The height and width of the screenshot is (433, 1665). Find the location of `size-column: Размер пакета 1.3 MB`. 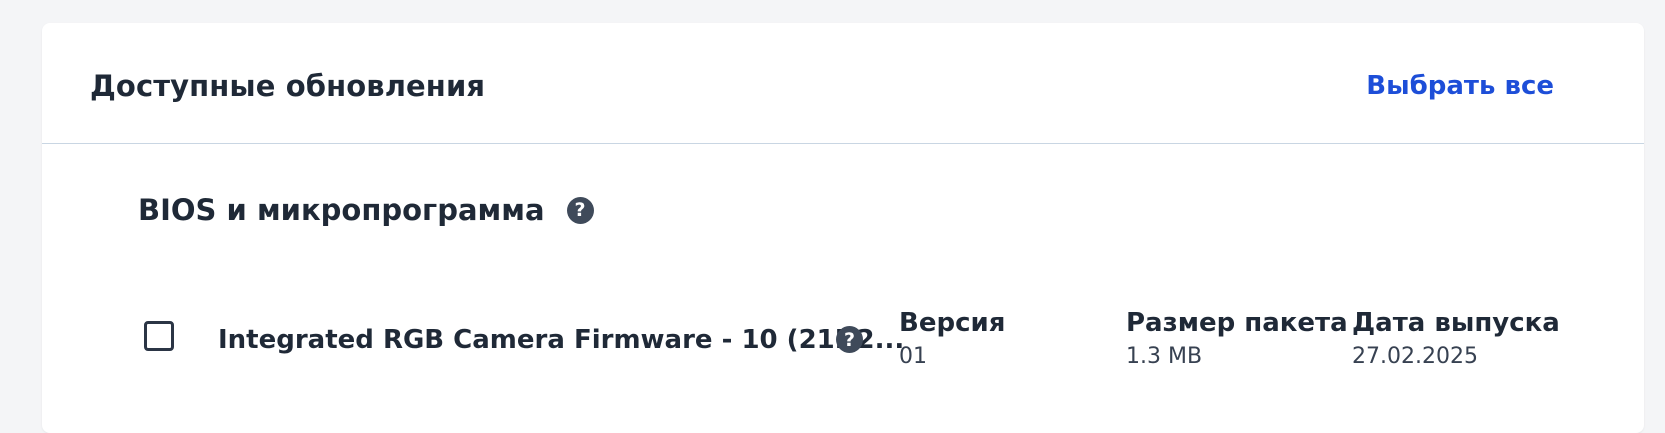

size-column: Размер пакета 1.3 MB is located at coordinates (1237, 338).